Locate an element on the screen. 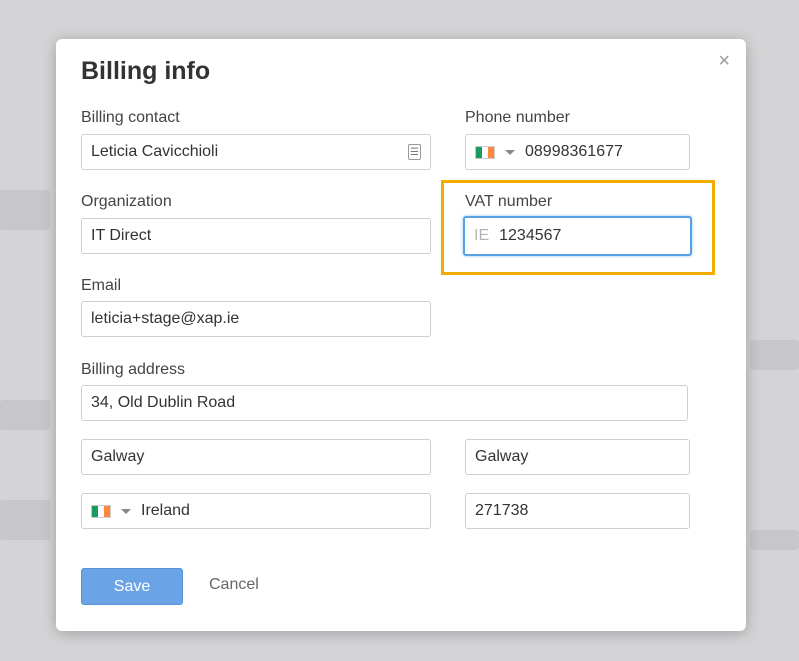 This screenshot has width=799, height=661. county-input: Galway is located at coordinates (577, 457).